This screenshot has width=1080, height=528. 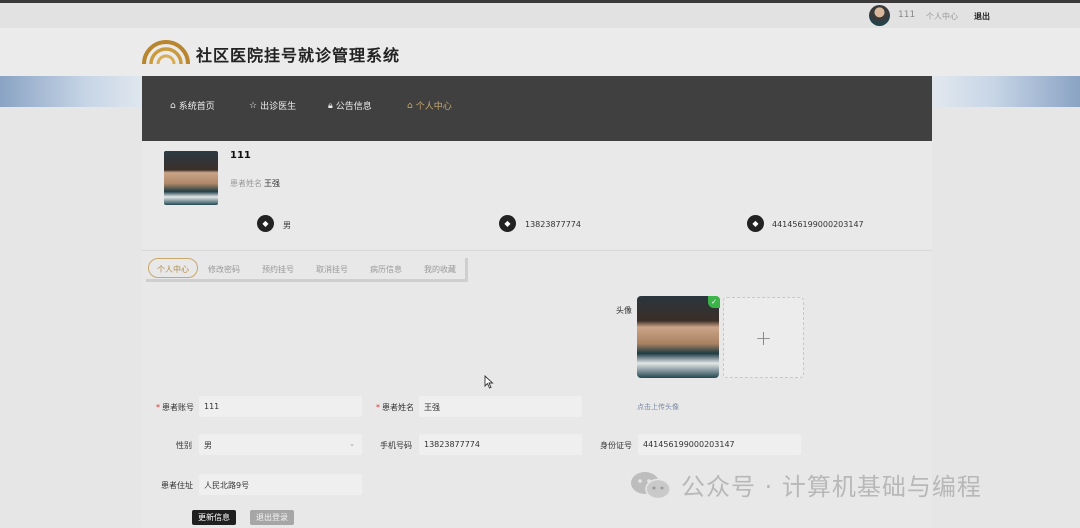 What do you see at coordinates (540, 14) in the screenshot?
I see `top-bar: 111 个人中心 退出` at bounding box center [540, 14].